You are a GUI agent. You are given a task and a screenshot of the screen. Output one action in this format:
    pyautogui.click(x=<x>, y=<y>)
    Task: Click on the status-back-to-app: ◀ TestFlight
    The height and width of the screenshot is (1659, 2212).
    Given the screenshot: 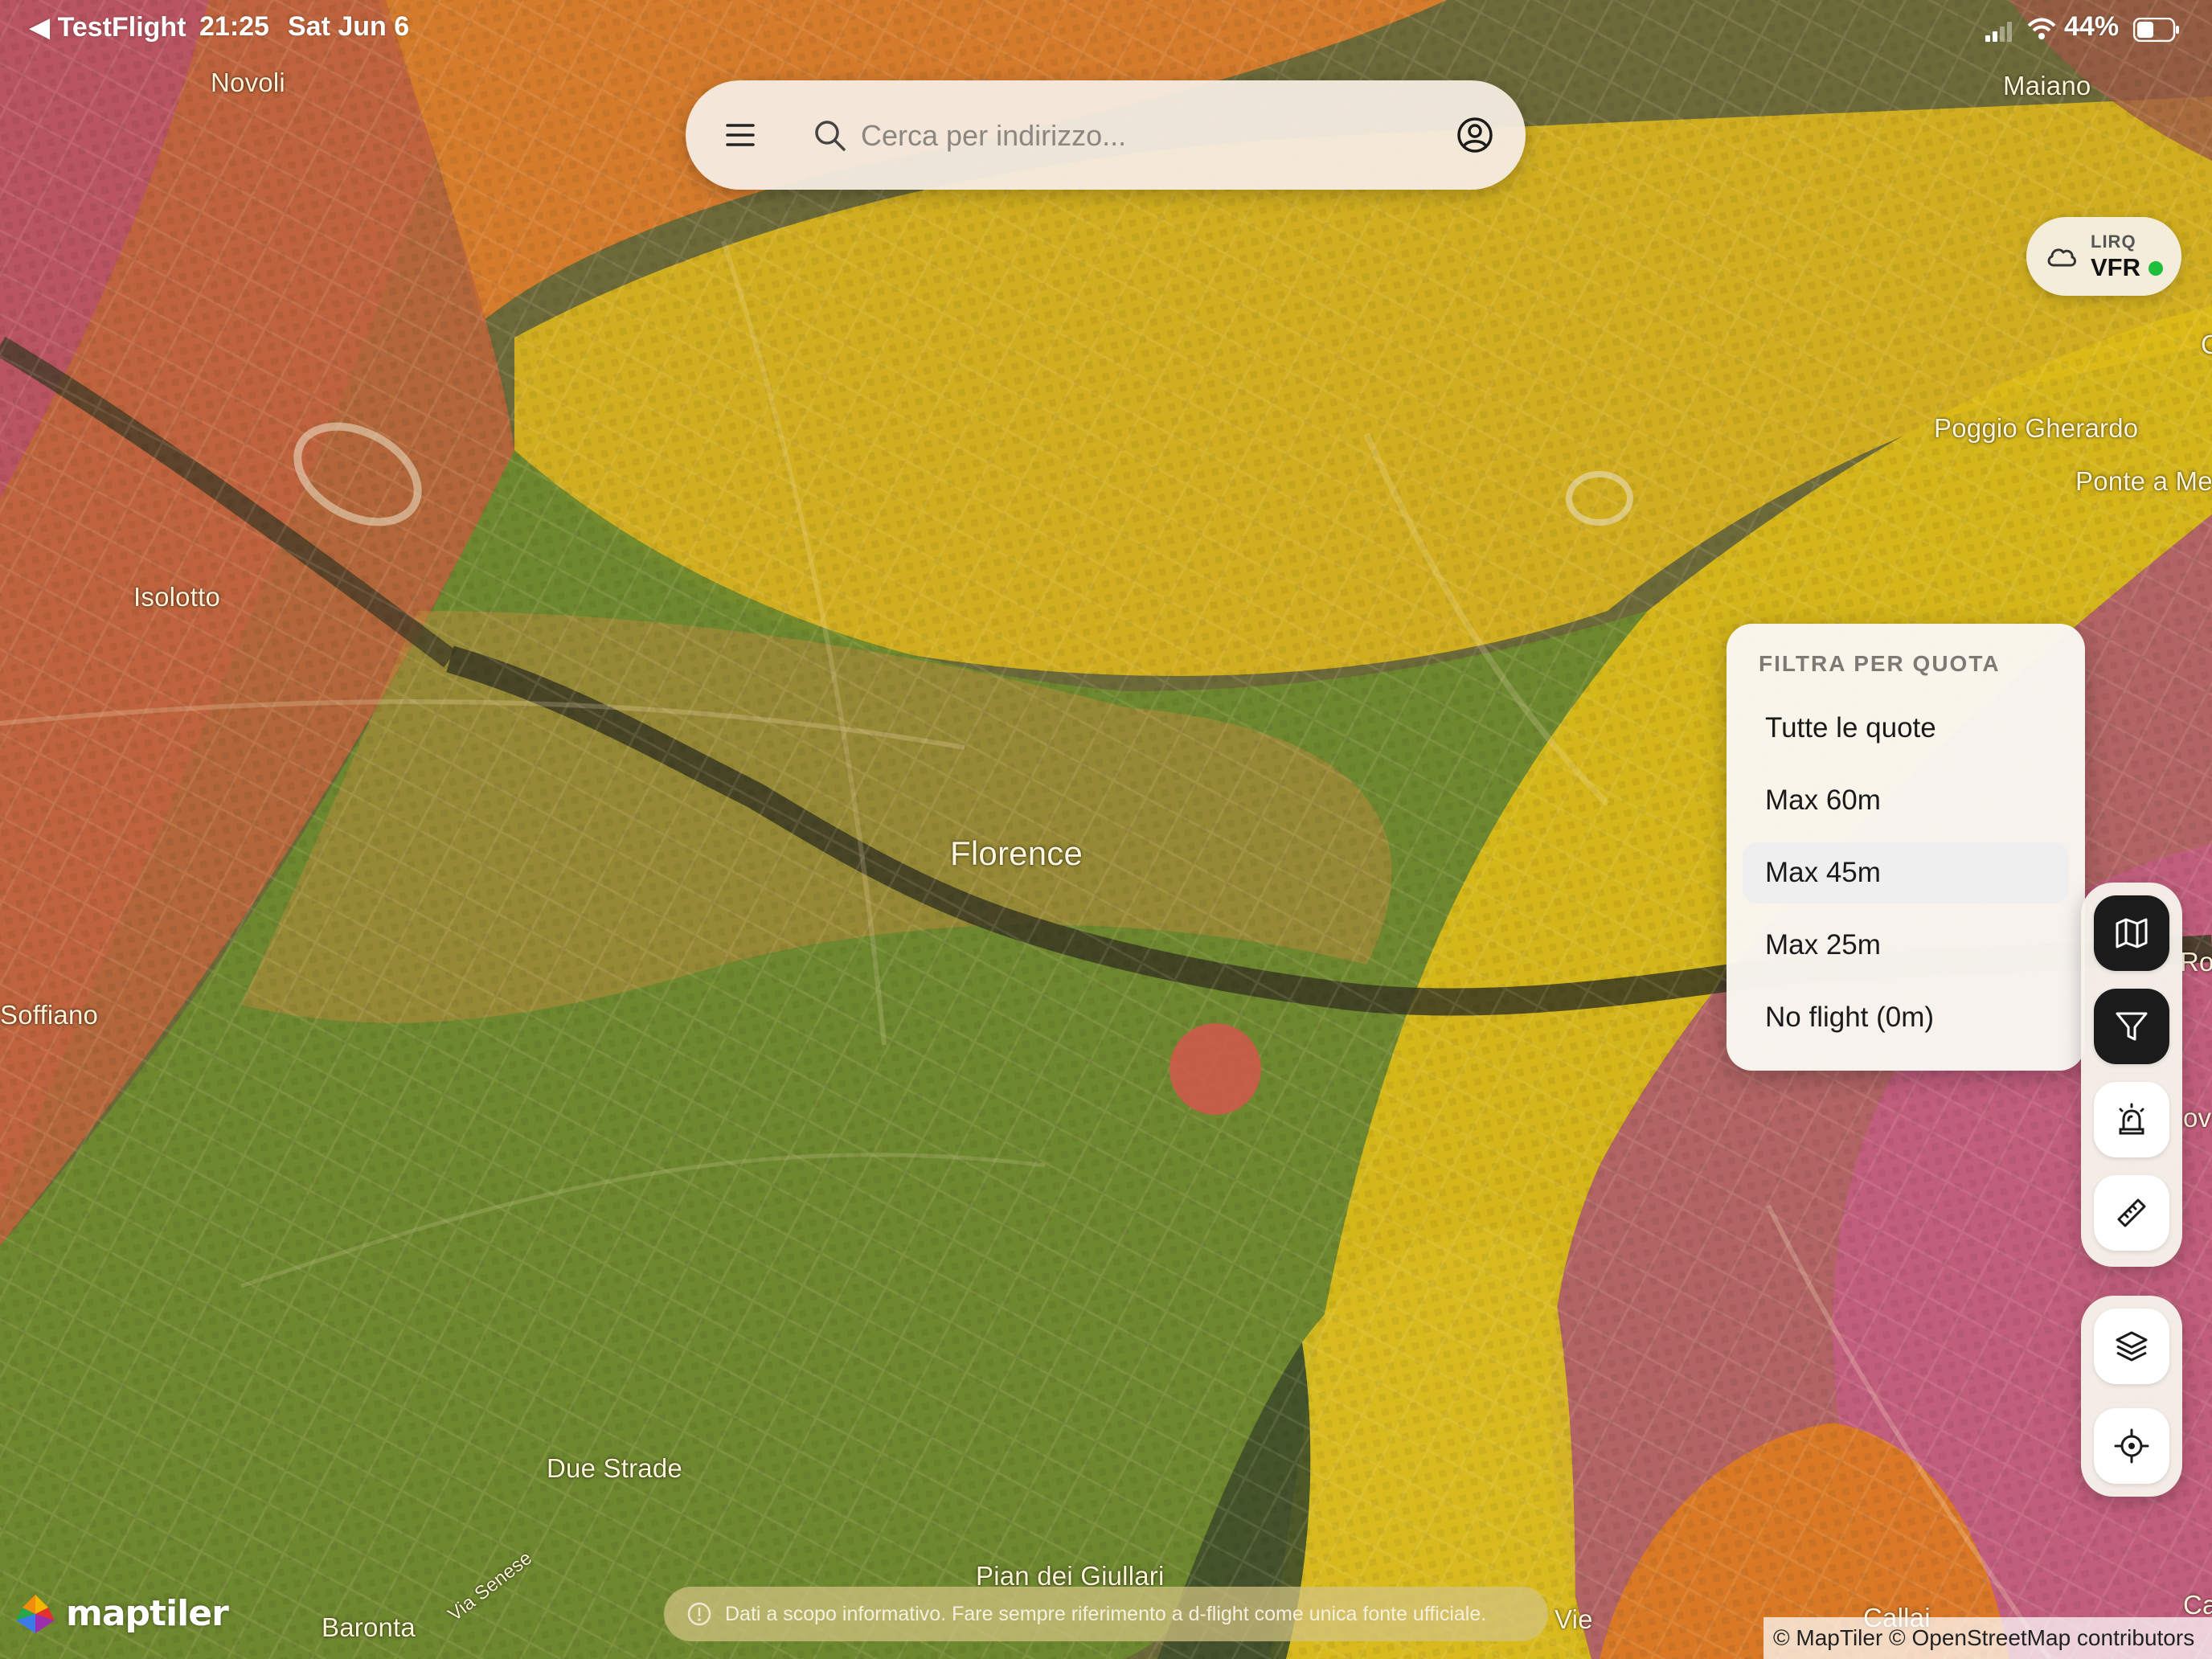 What is the action you would take?
    pyautogui.click(x=108, y=27)
    